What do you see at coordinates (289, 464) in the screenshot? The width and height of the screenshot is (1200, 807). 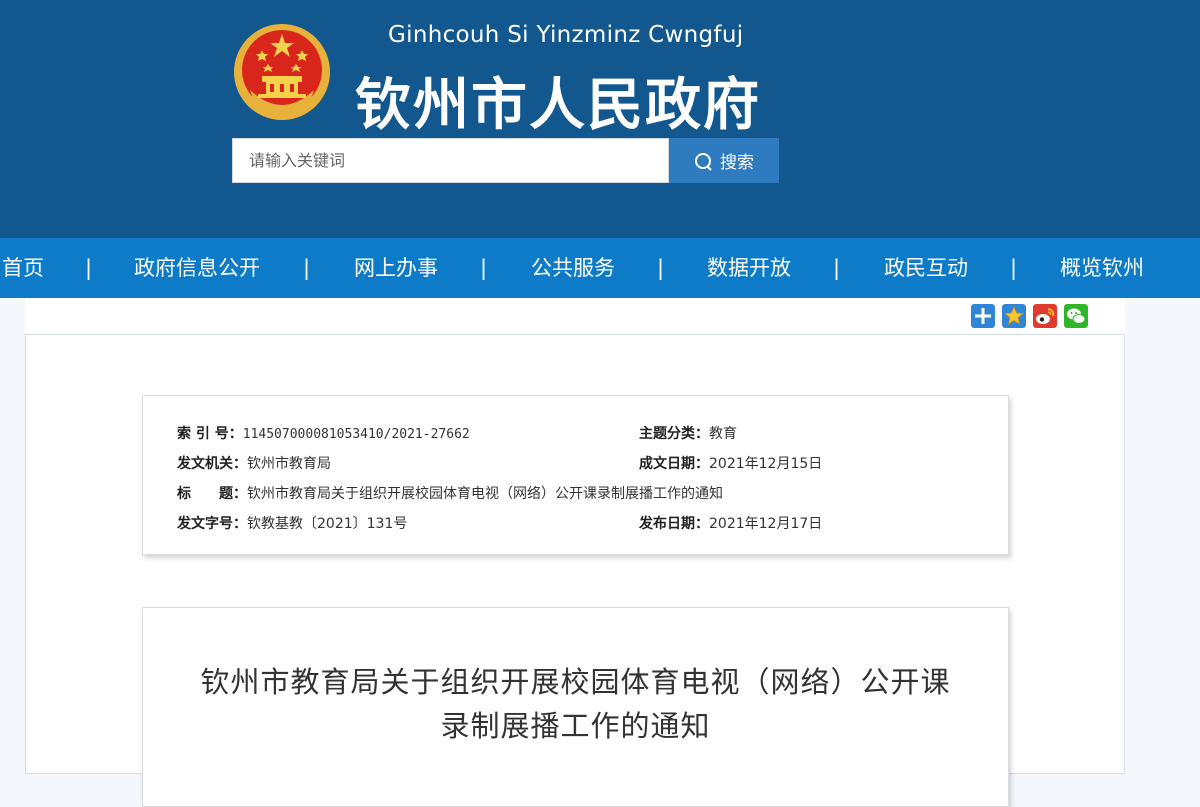 I see `meta-issuer-value: 钦州市教育局` at bounding box center [289, 464].